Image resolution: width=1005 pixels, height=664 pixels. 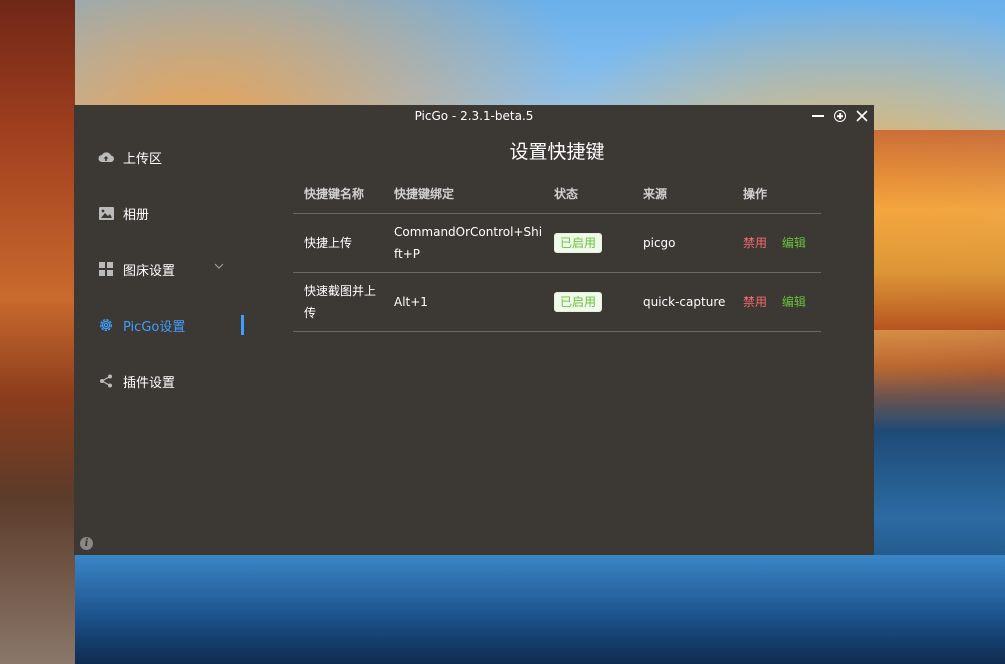 What do you see at coordinates (219, 266) in the screenshot?
I see `chevron-down-icon` at bounding box center [219, 266].